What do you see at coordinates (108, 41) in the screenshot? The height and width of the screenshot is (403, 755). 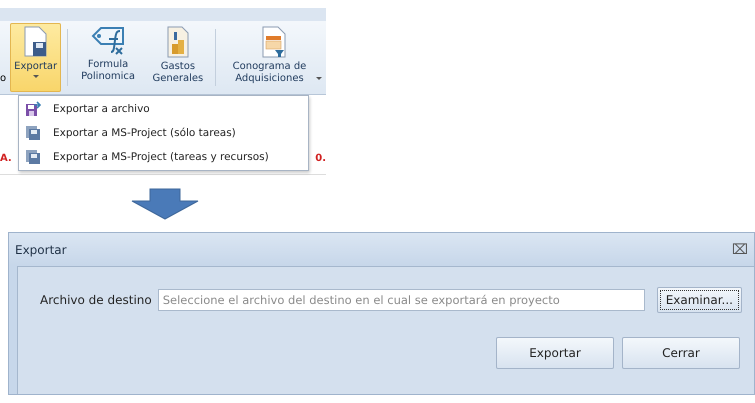 I see `formula-tag-icon` at bounding box center [108, 41].